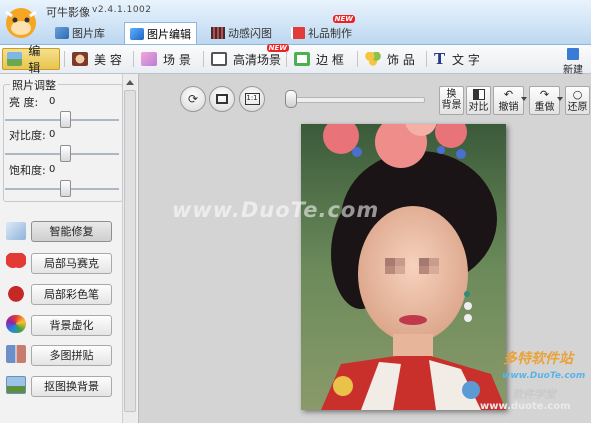 The width and height of the screenshot is (591, 423). Describe the element at coordinates (440, 59) in the screenshot. I see `text-t-icon: T` at that location.